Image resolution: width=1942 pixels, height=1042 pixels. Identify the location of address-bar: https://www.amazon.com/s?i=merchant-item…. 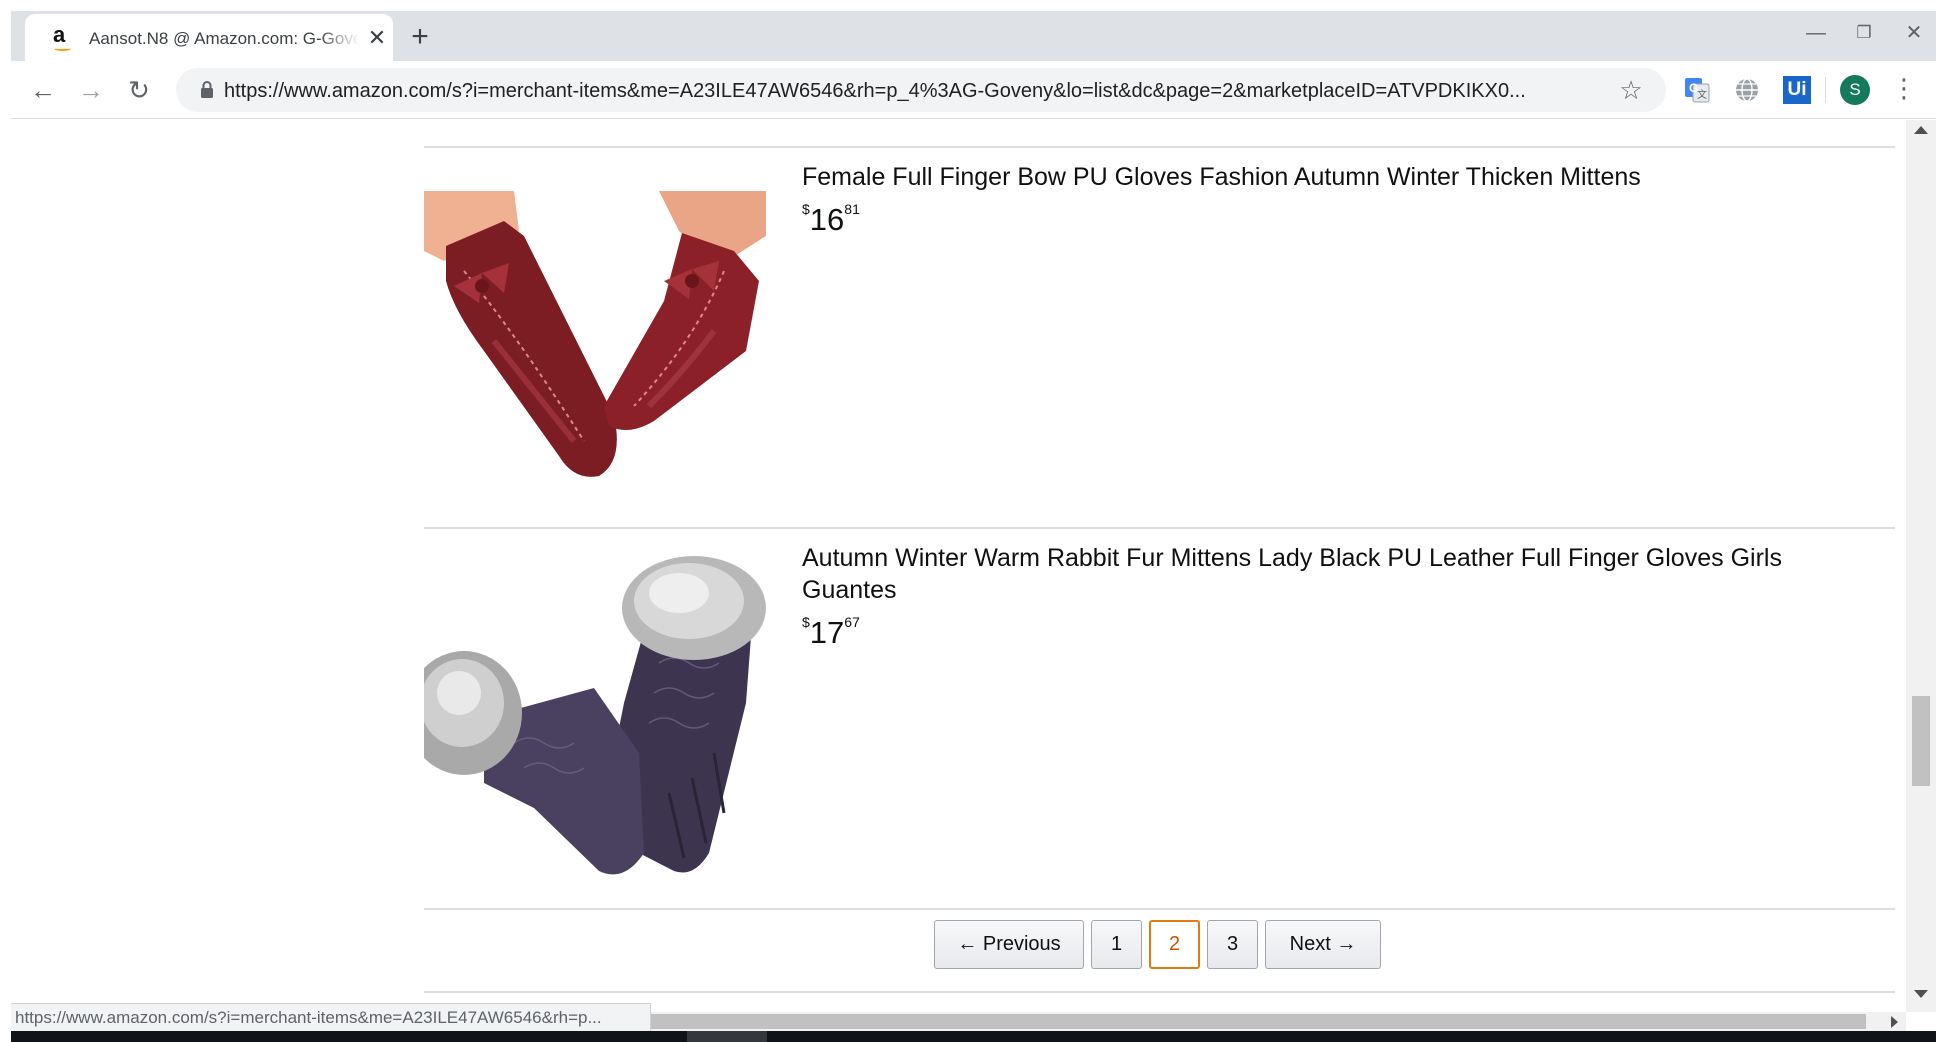
(921, 90).